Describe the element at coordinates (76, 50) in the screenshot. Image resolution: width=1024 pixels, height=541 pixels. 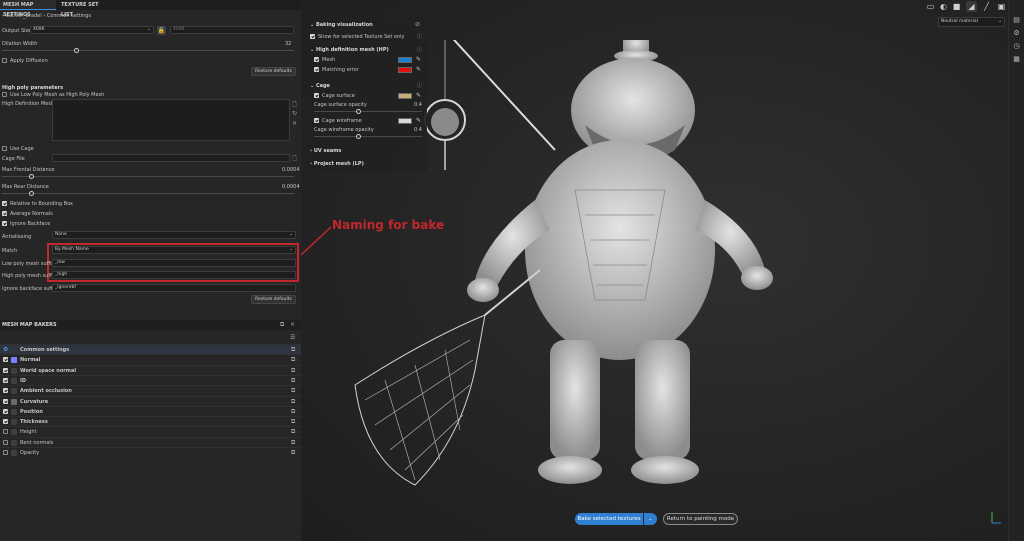
I see `dilation-width-knob` at that location.